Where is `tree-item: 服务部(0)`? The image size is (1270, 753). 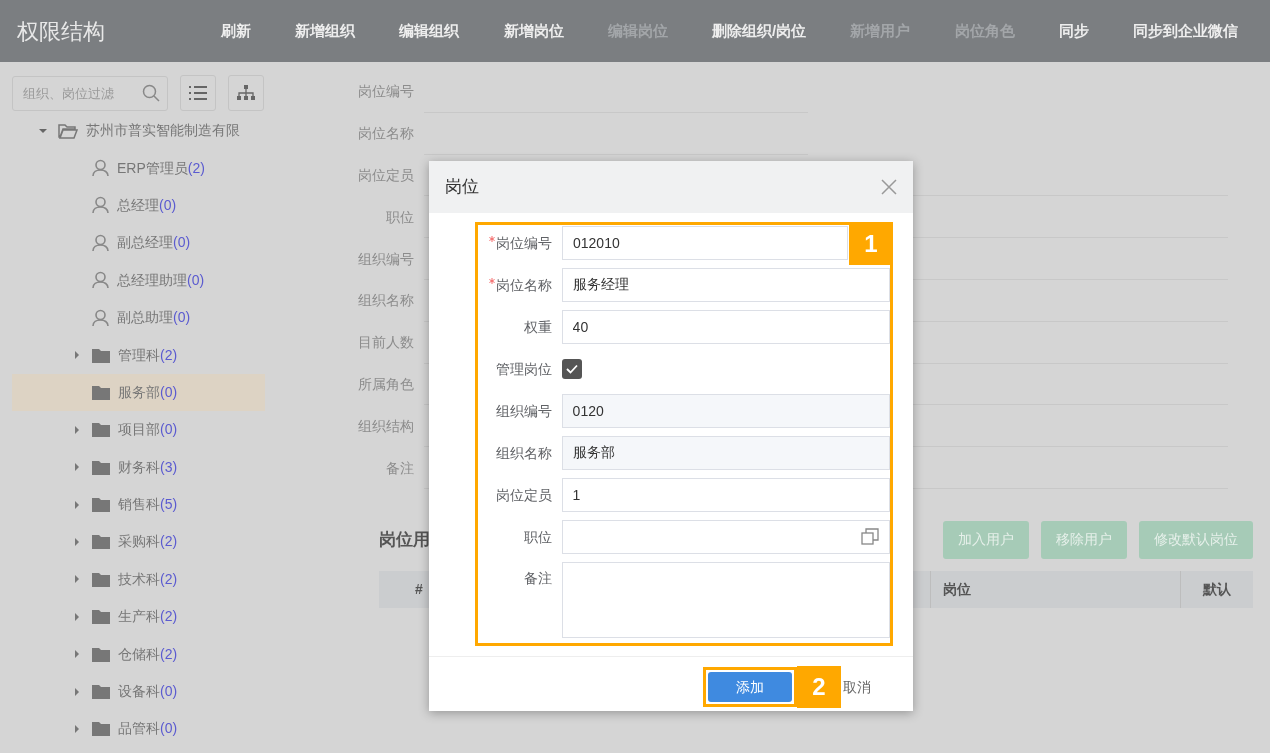
tree-item: 服务部(0) is located at coordinates (138, 392).